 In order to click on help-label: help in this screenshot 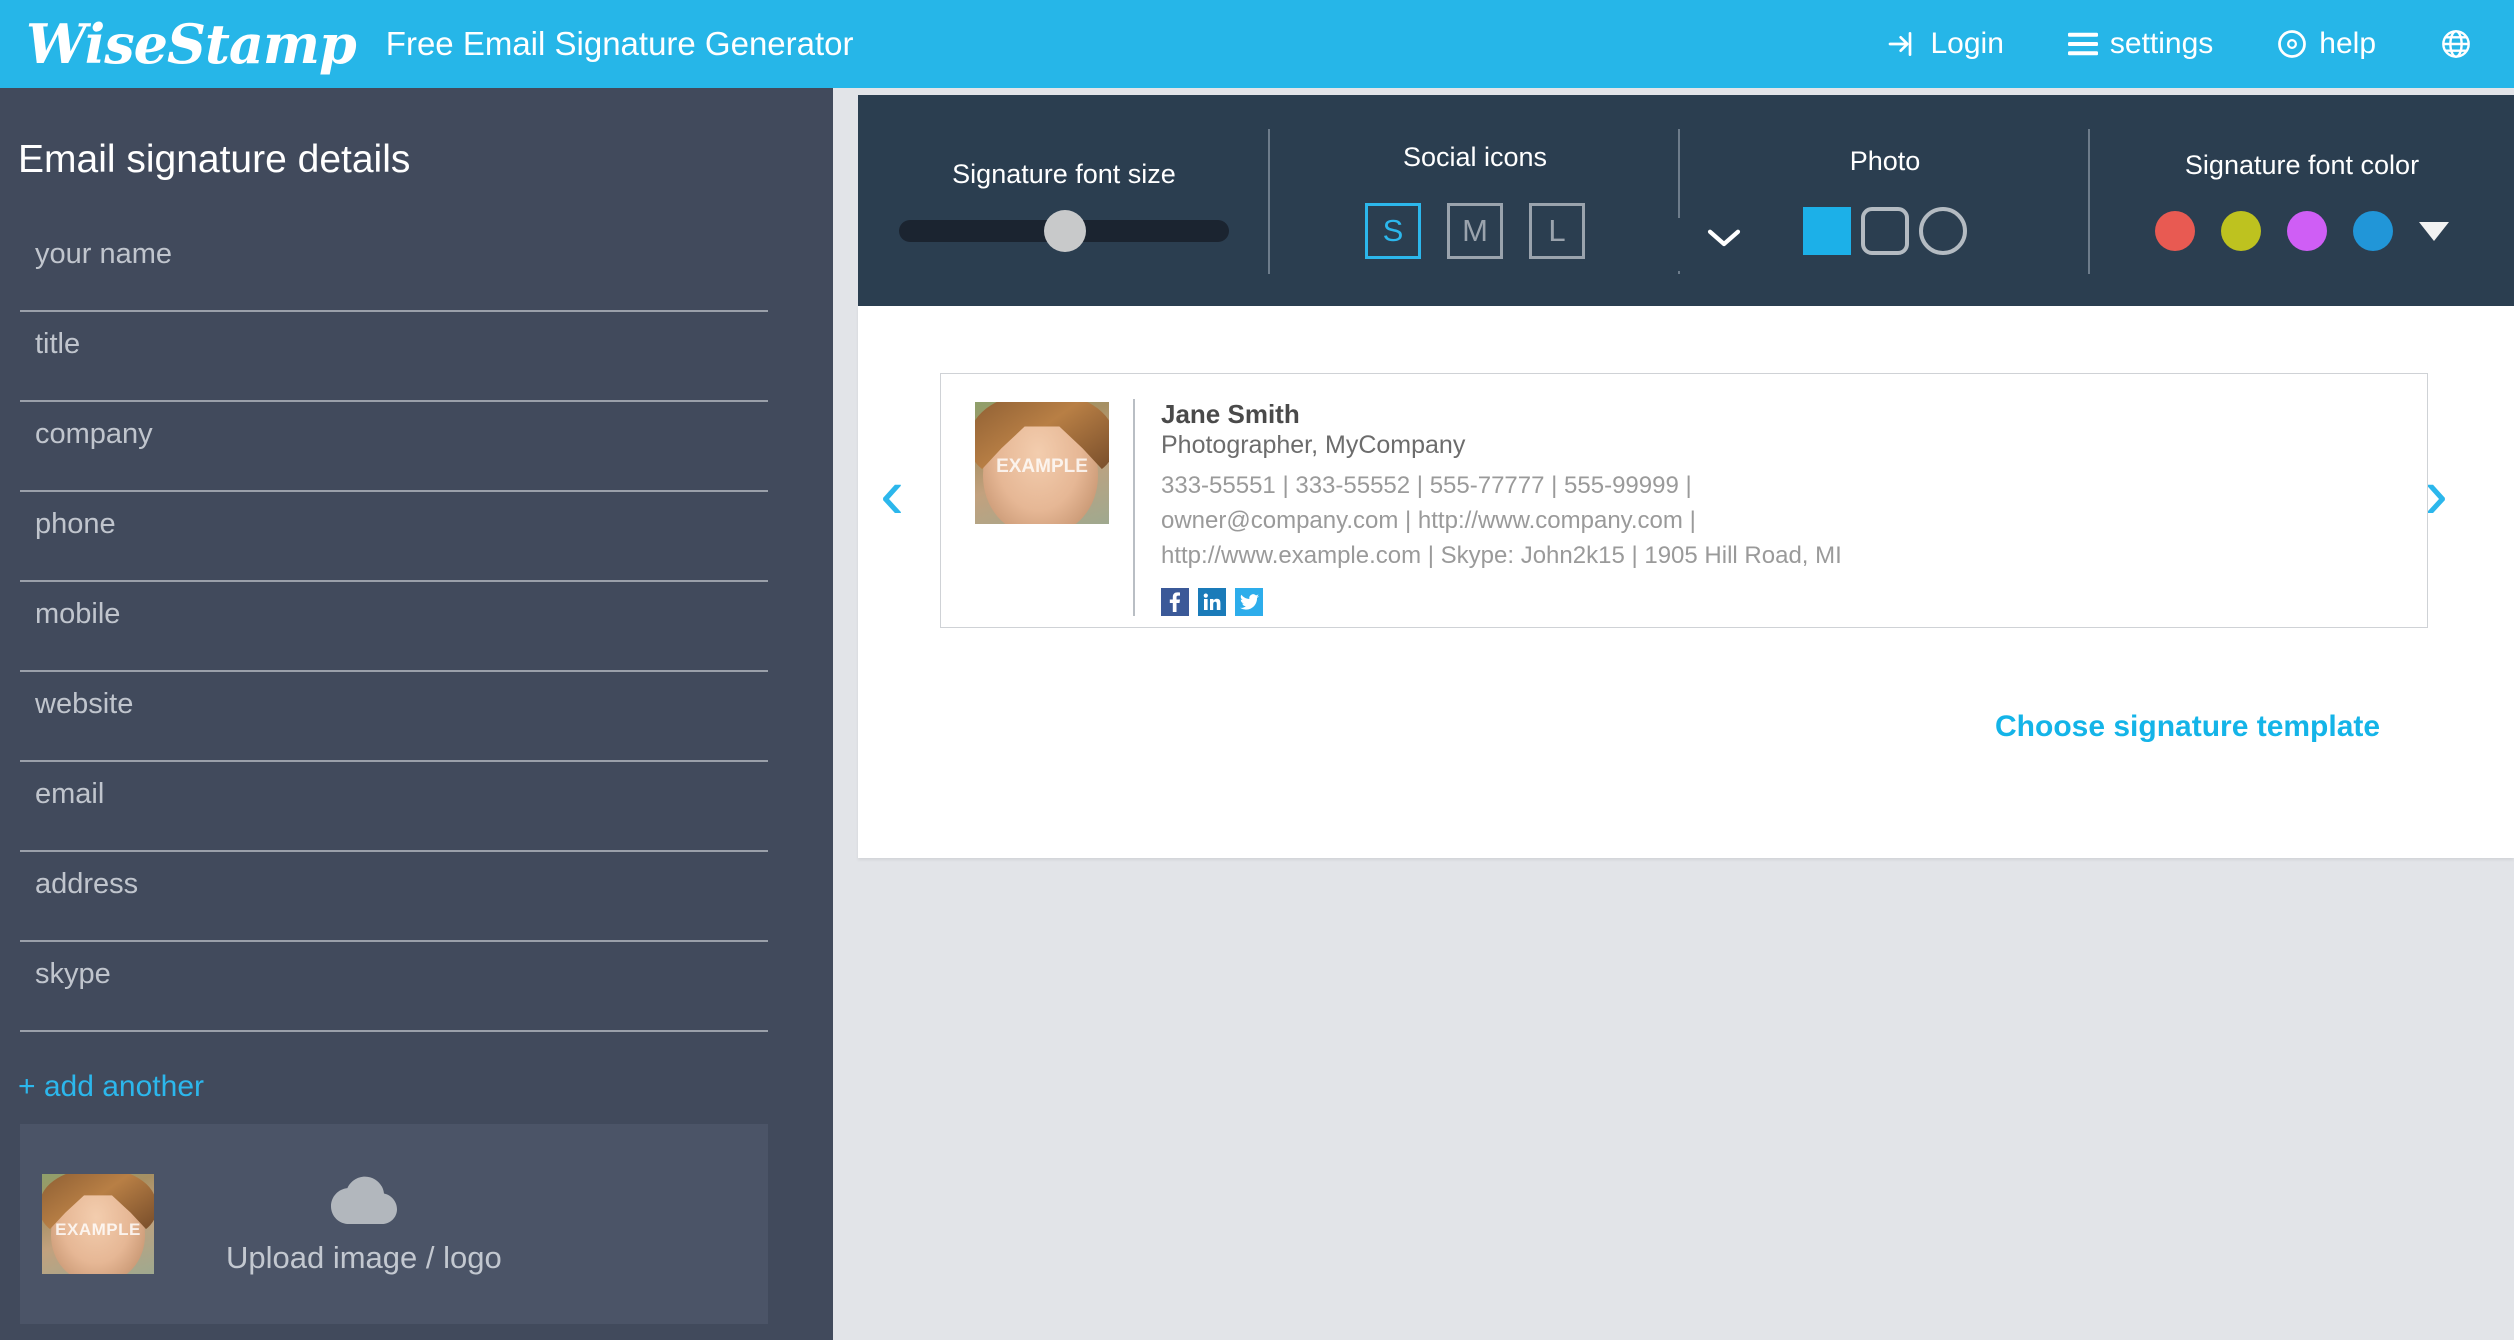, I will do `click(2347, 43)`.